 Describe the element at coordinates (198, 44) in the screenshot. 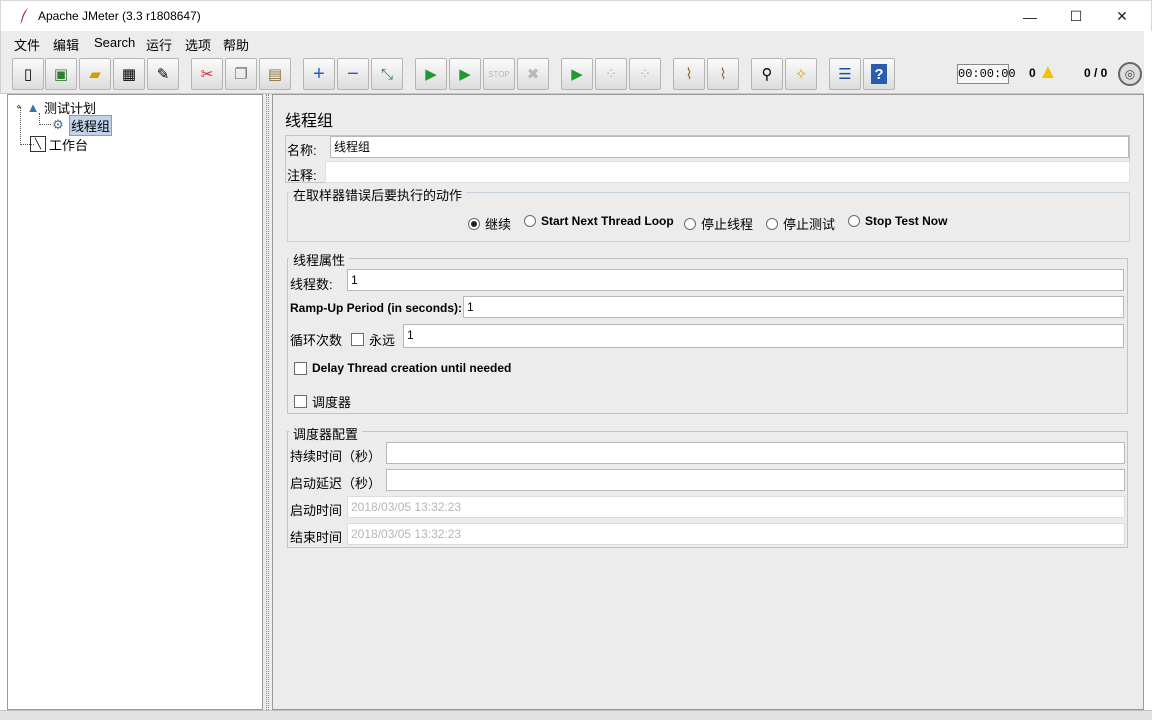

I see `menu-options: 选项` at that location.